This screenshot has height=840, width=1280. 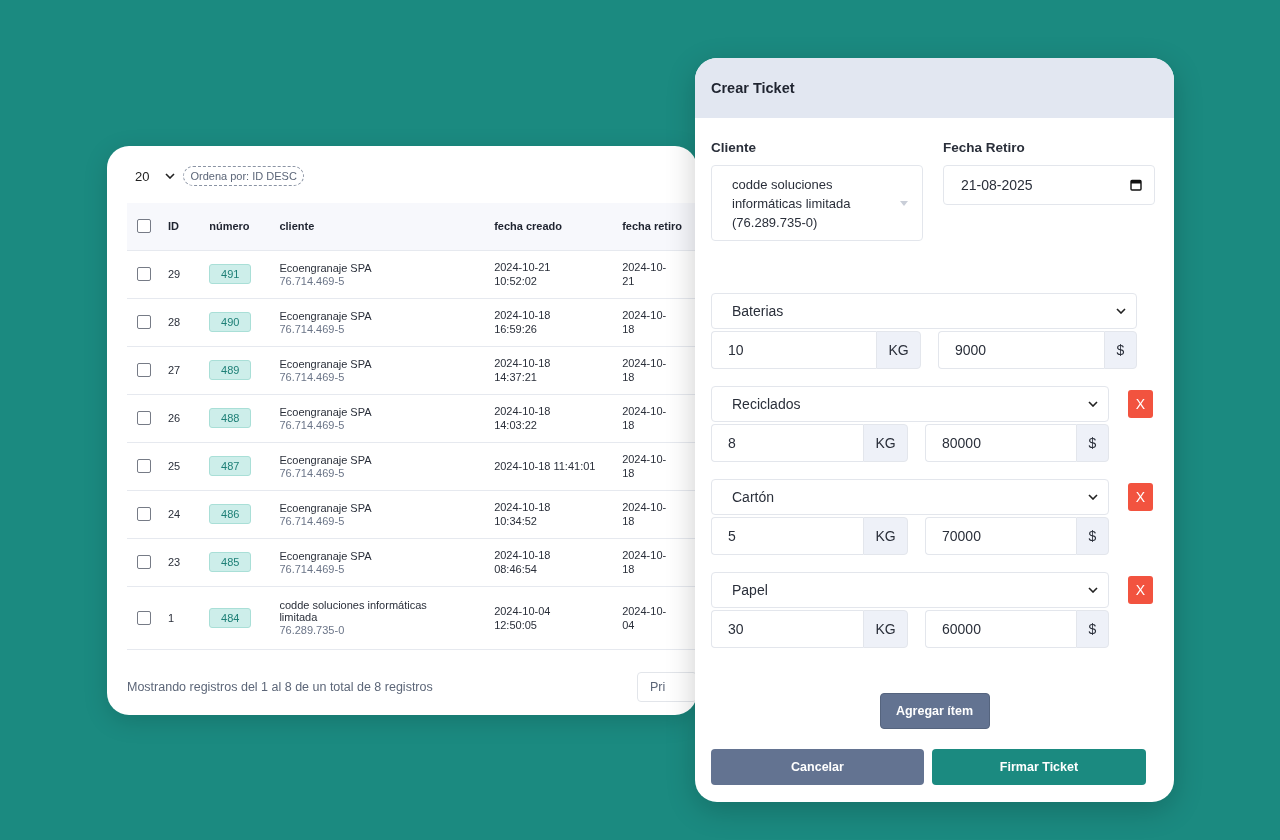 What do you see at coordinates (910, 404) in the screenshot?
I see `material-select: Reciclados` at bounding box center [910, 404].